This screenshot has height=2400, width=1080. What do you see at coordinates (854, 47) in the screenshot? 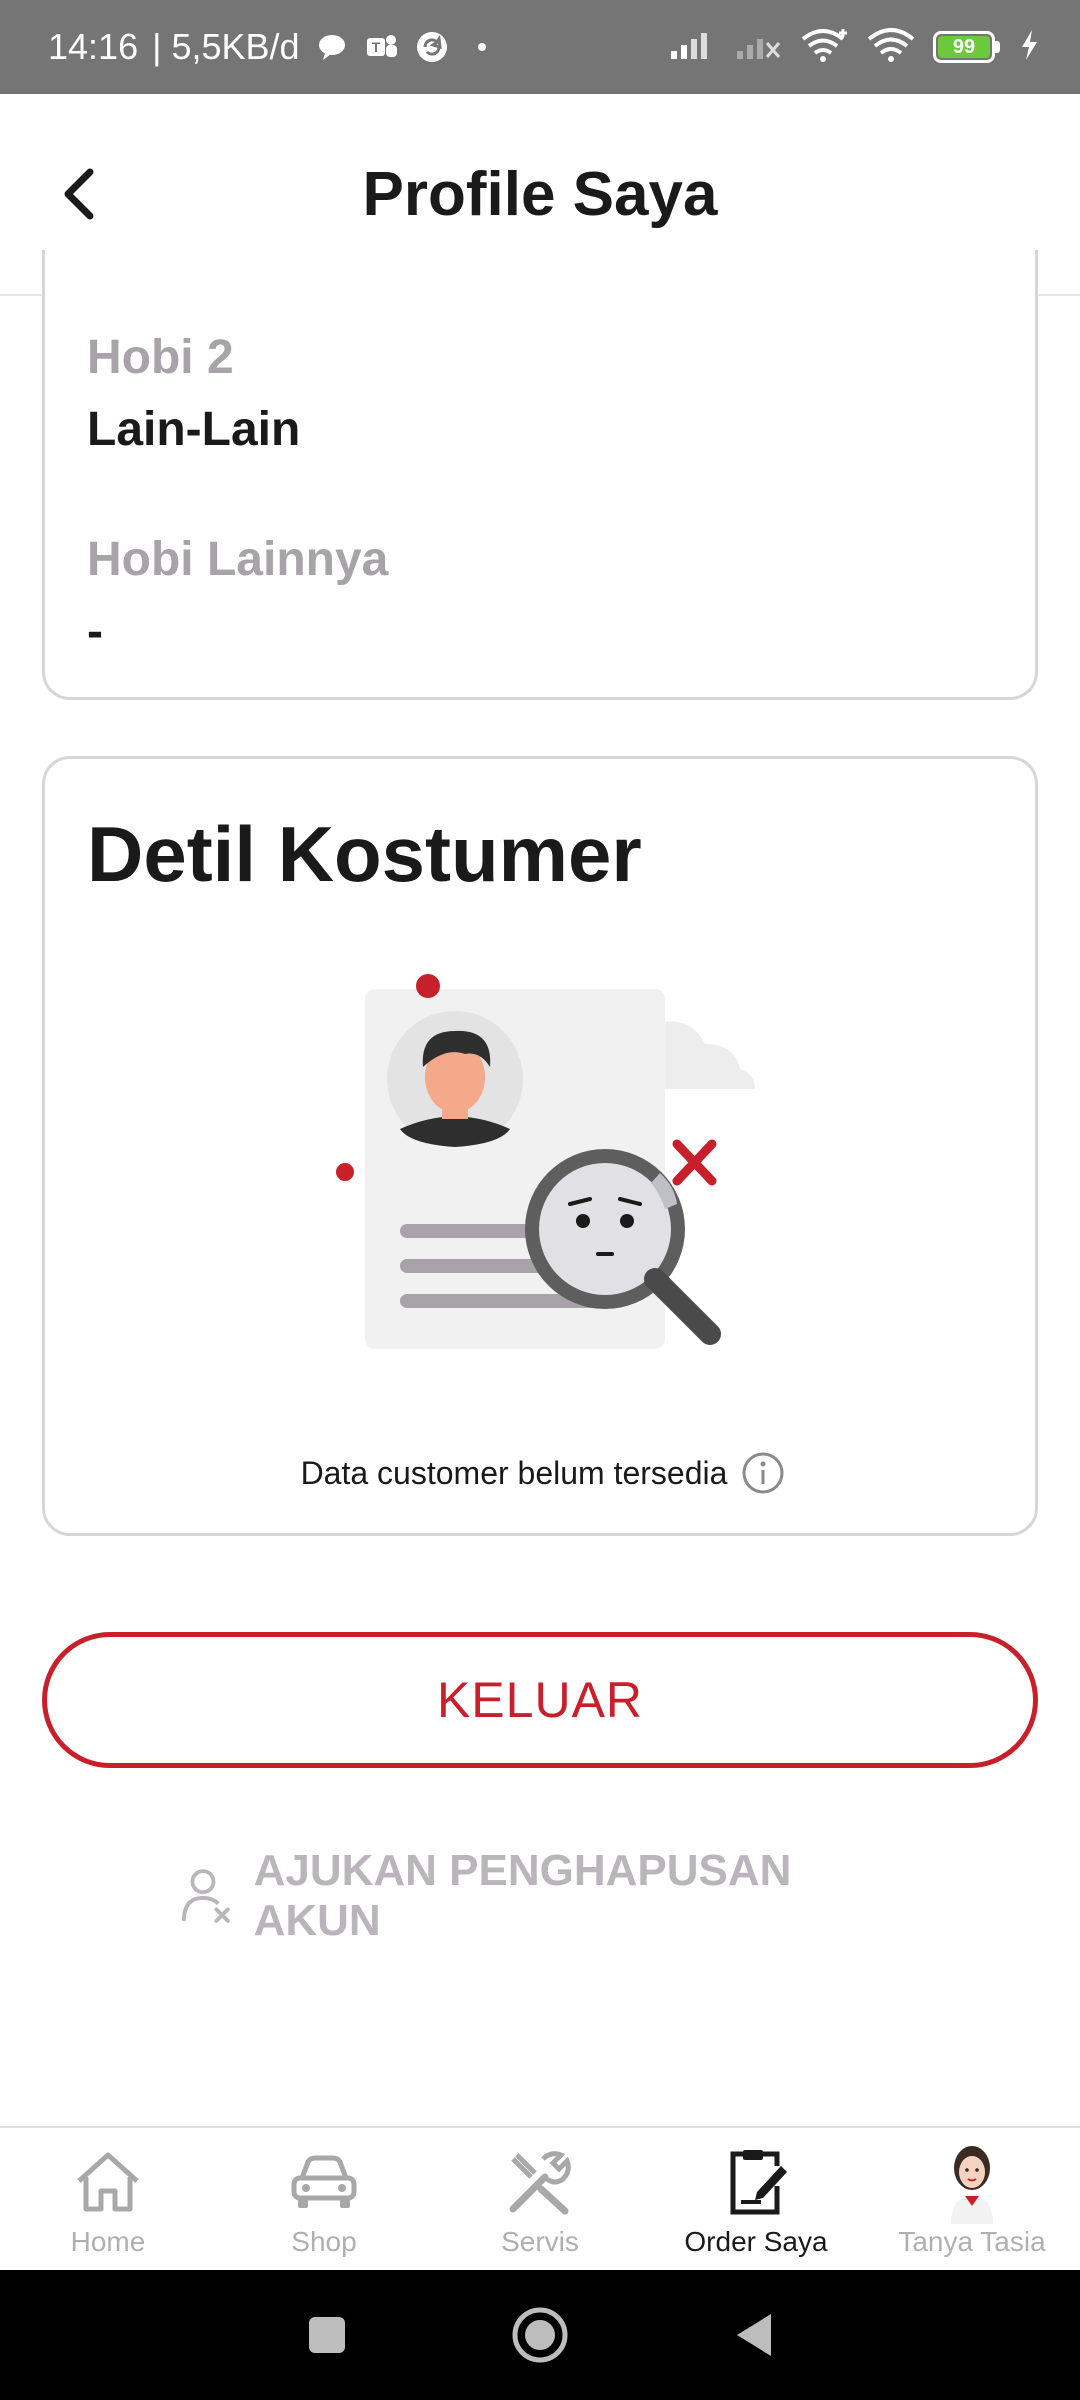
I see `status-right: 99` at bounding box center [854, 47].